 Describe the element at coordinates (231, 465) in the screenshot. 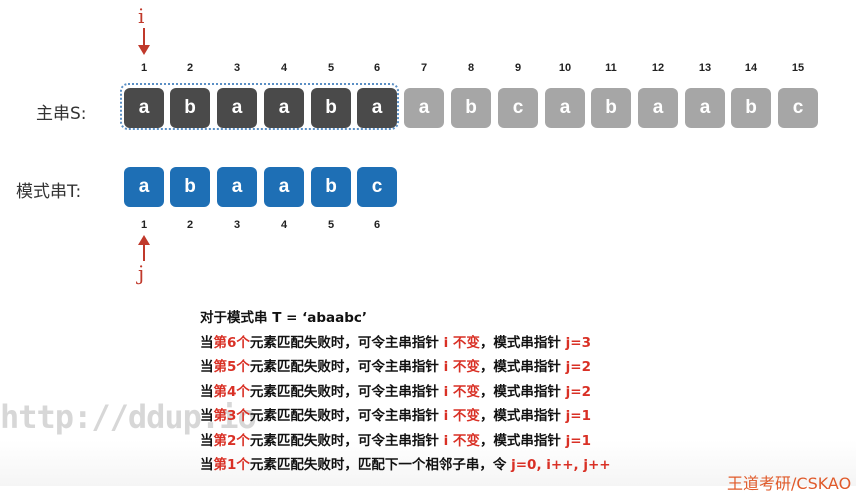

I see `rule-position: 第1个` at that location.